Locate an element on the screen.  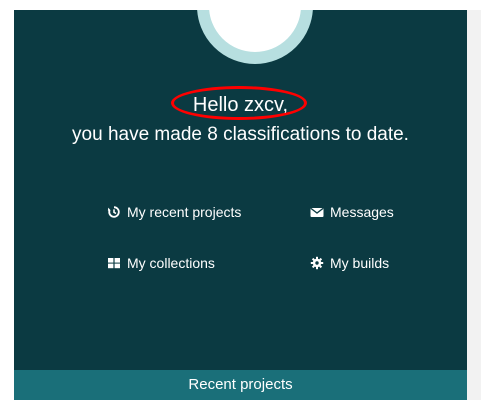
my-recent-projects-label: My recent projects is located at coordinates (184, 212).